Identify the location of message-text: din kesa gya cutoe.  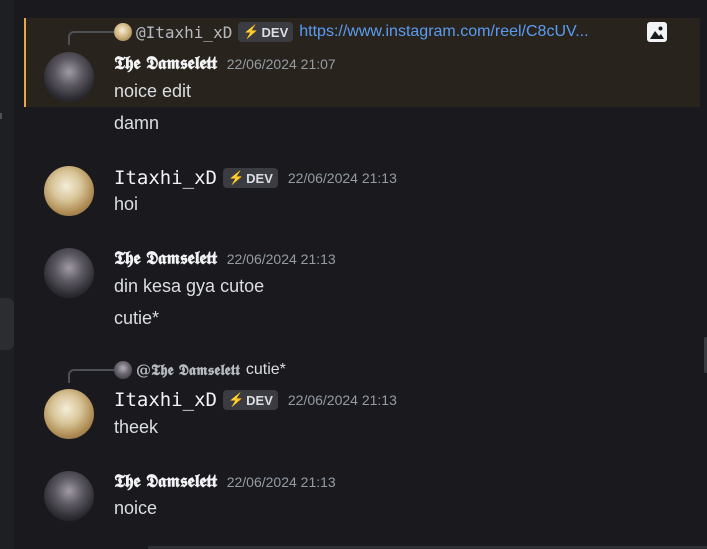
(189, 286).